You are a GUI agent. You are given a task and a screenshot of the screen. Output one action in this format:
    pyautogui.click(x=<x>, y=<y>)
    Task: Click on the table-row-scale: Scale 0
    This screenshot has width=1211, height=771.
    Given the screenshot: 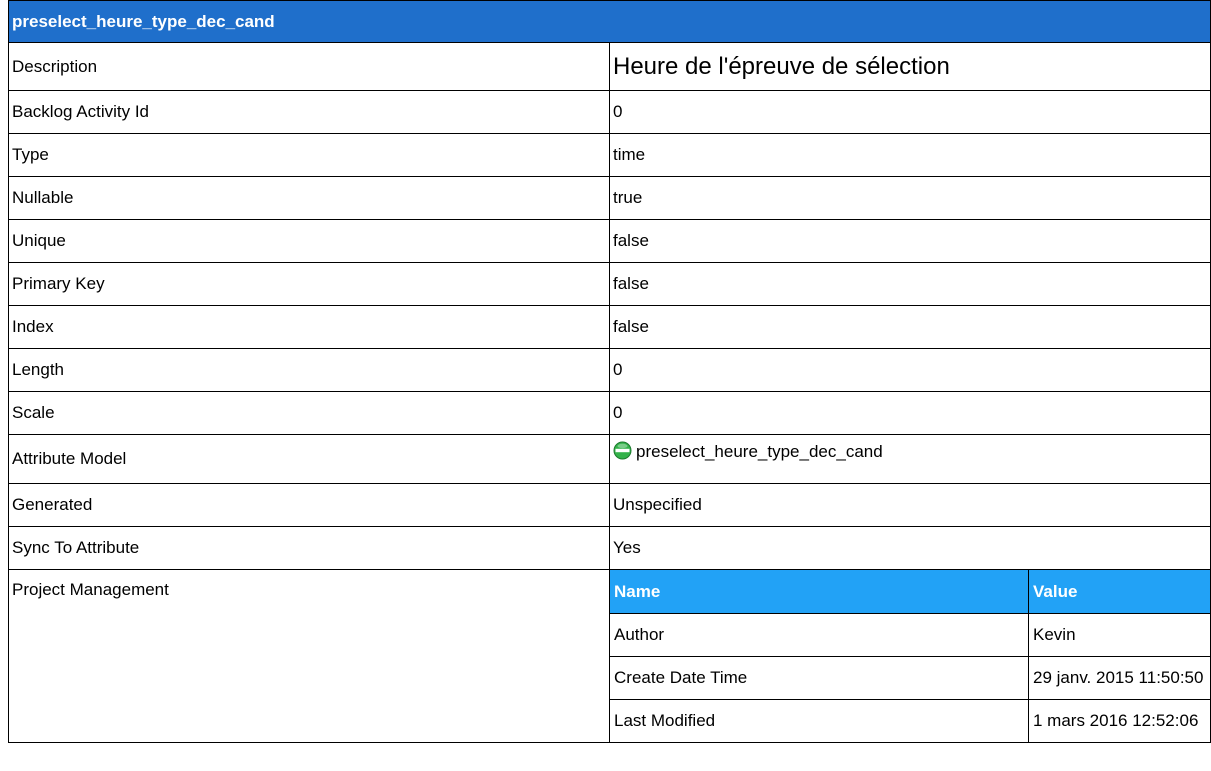 What is the action you would take?
    pyautogui.click(x=609, y=413)
    